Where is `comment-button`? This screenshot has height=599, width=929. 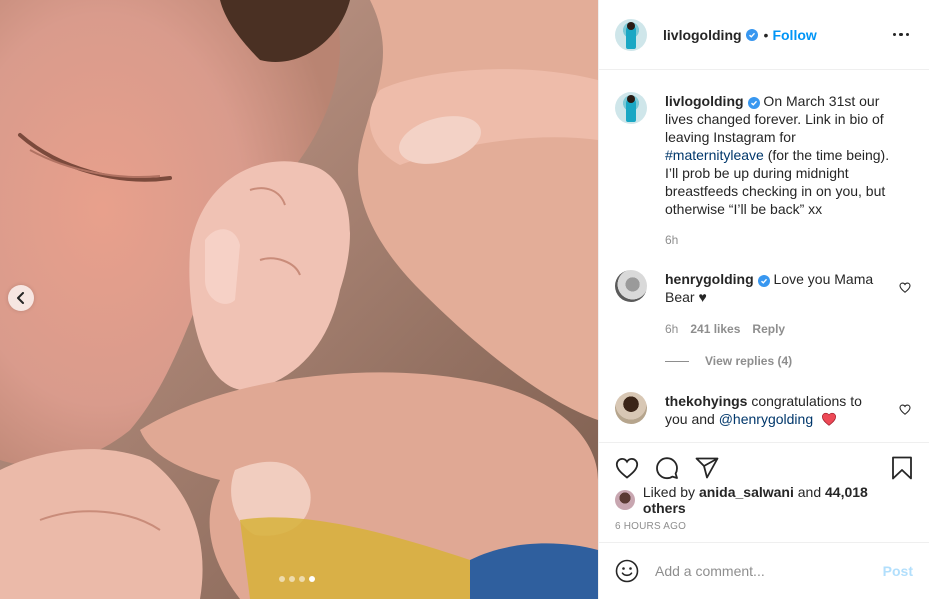 comment-button is located at coordinates (667, 468).